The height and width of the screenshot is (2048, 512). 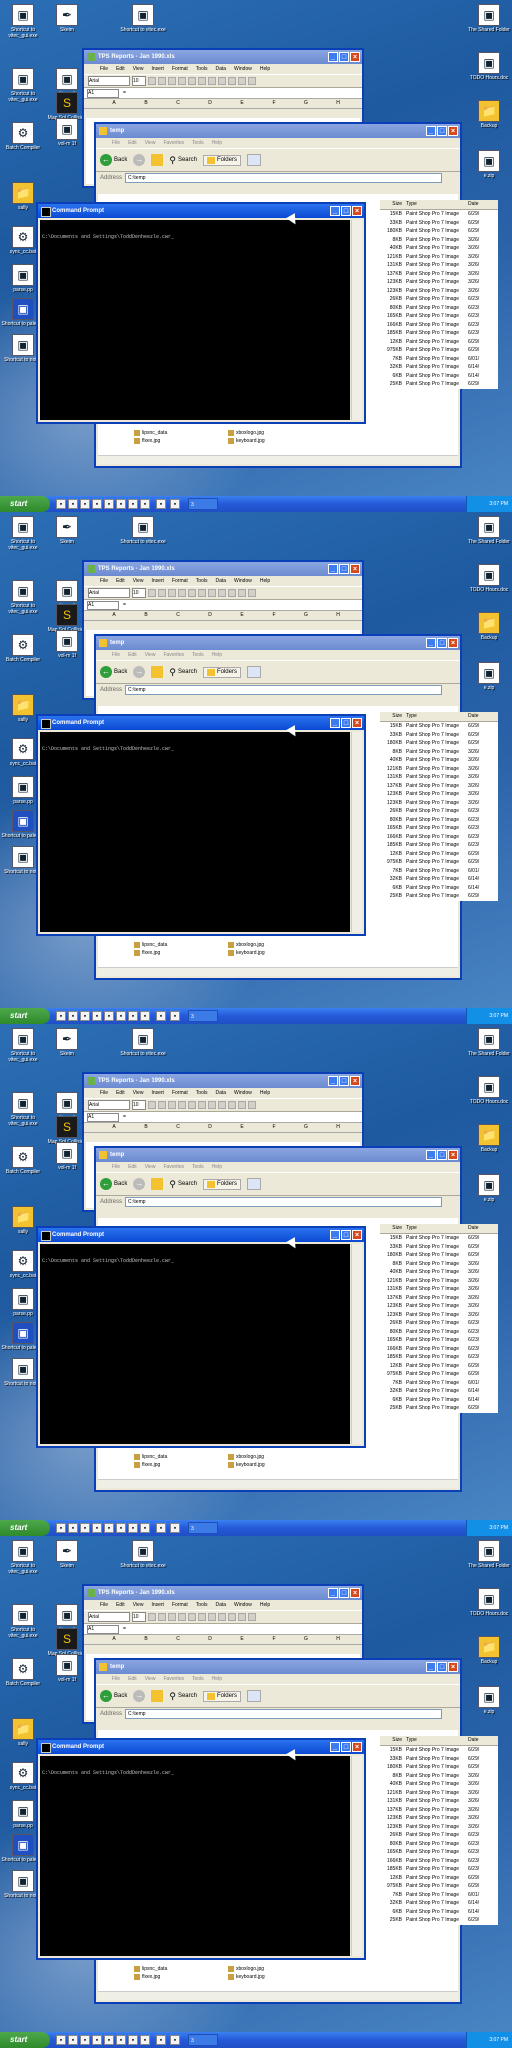 What do you see at coordinates (178, 615) in the screenshot?
I see `column-header: C` at bounding box center [178, 615].